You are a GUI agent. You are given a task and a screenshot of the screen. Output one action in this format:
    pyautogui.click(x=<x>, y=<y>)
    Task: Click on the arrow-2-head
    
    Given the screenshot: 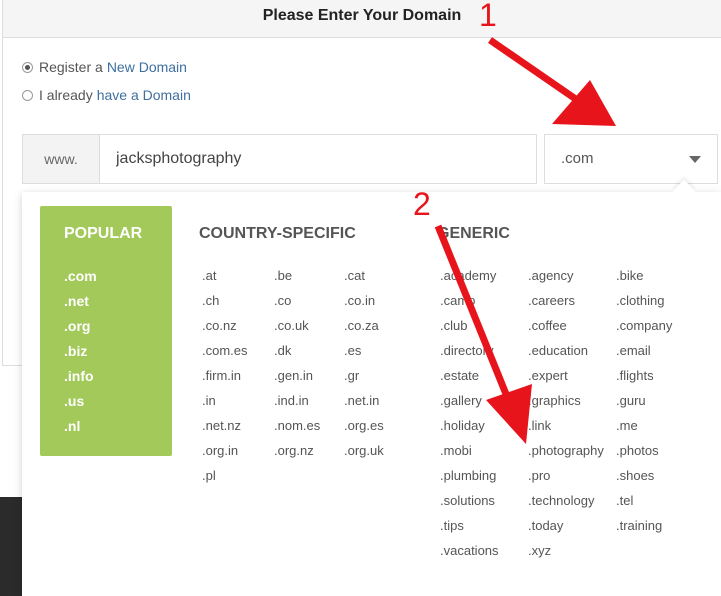 What is the action you would take?
    pyautogui.click(x=509, y=414)
    